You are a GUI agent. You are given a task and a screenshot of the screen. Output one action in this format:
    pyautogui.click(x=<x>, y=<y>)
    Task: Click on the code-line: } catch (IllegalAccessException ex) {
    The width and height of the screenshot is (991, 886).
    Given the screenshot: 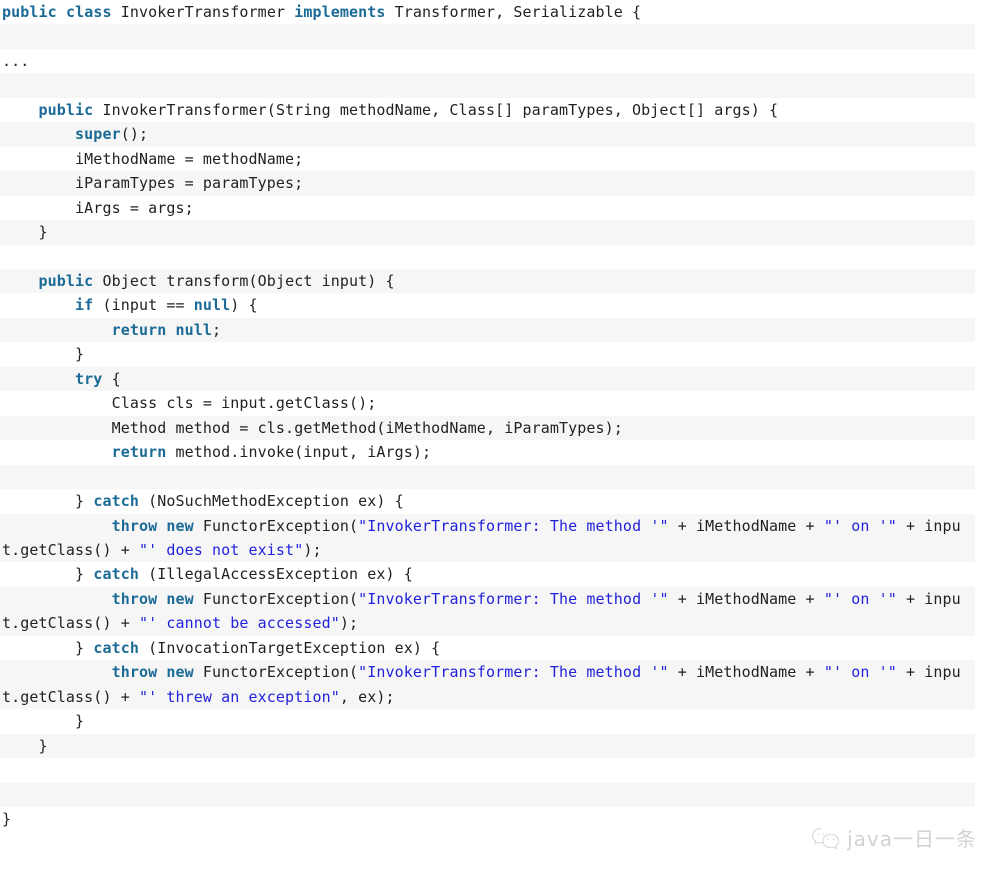 What is the action you would take?
    pyautogui.click(x=487, y=574)
    